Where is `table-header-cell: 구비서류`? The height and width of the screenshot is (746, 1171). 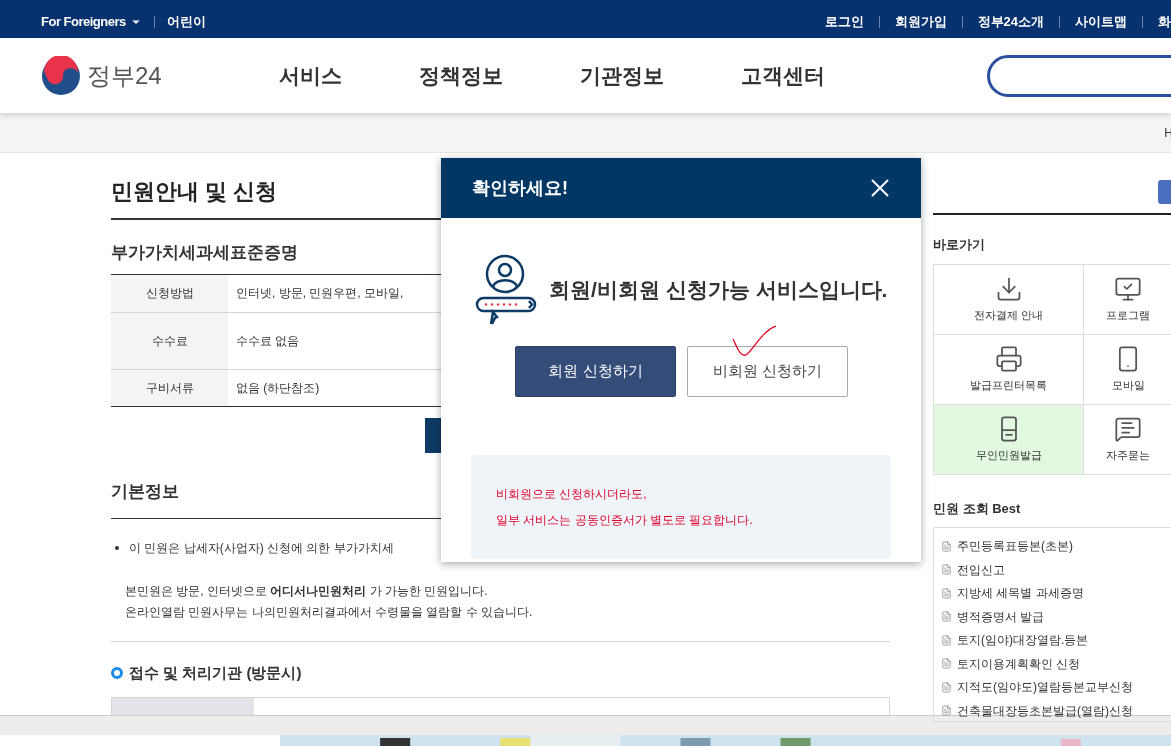 table-header-cell: 구비서류 is located at coordinates (169, 387).